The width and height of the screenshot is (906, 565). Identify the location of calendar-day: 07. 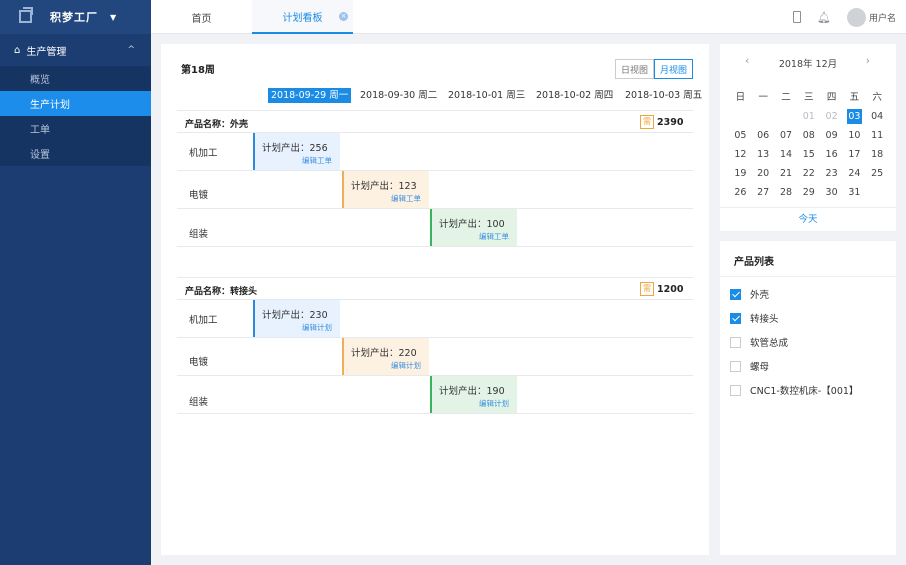
(786, 137).